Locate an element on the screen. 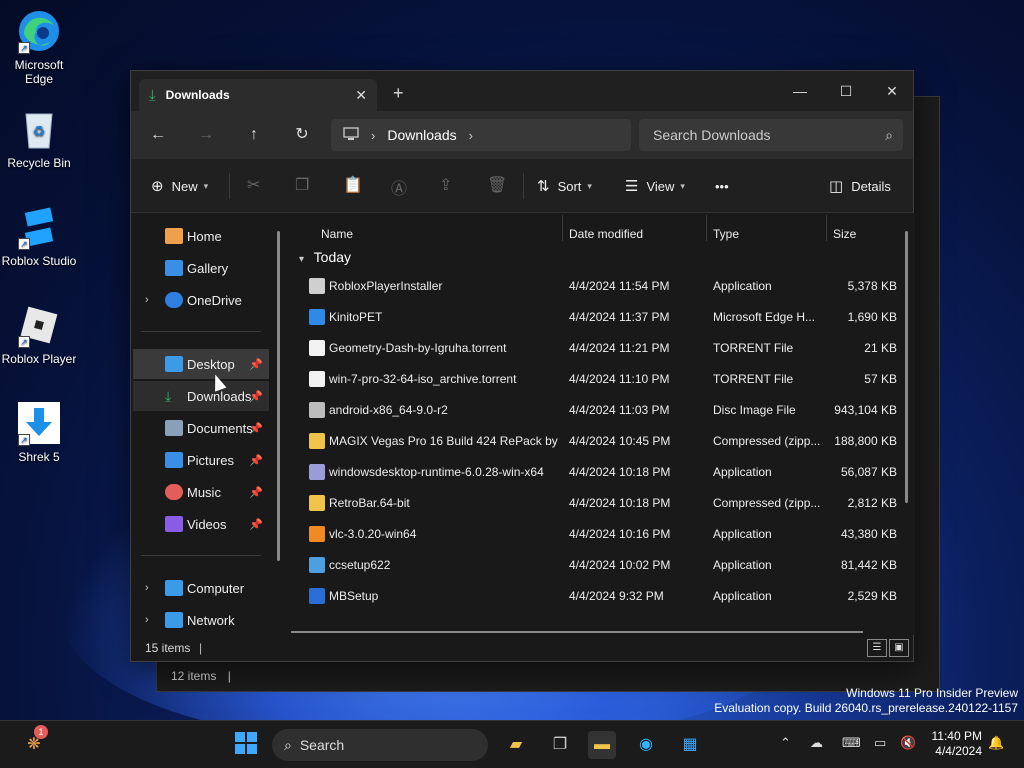 The image size is (1024, 768). clock: 11:40 PM 4/4/2024 is located at coordinates (954, 744).